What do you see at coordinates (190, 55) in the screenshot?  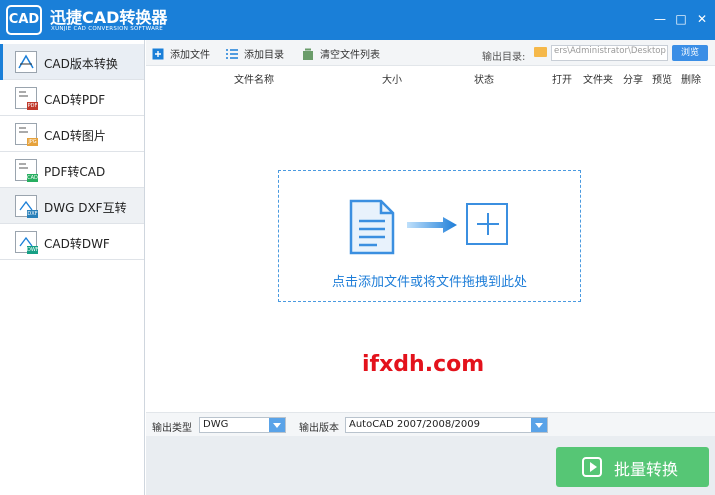 I see `add-file-label: 添加文件` at bounding box center [190, 55].